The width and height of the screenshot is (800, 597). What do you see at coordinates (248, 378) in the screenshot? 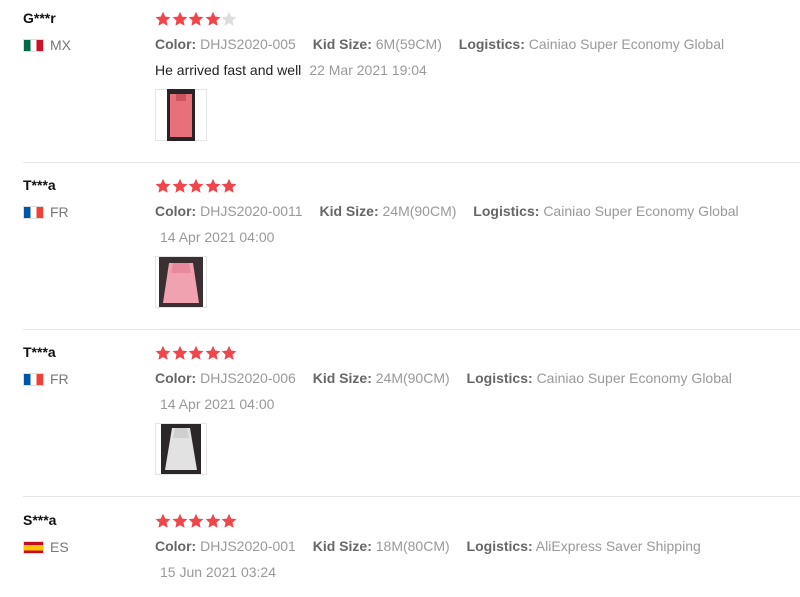
I see `color-value: DHJS2020-006` at bounding box center [248, 378].